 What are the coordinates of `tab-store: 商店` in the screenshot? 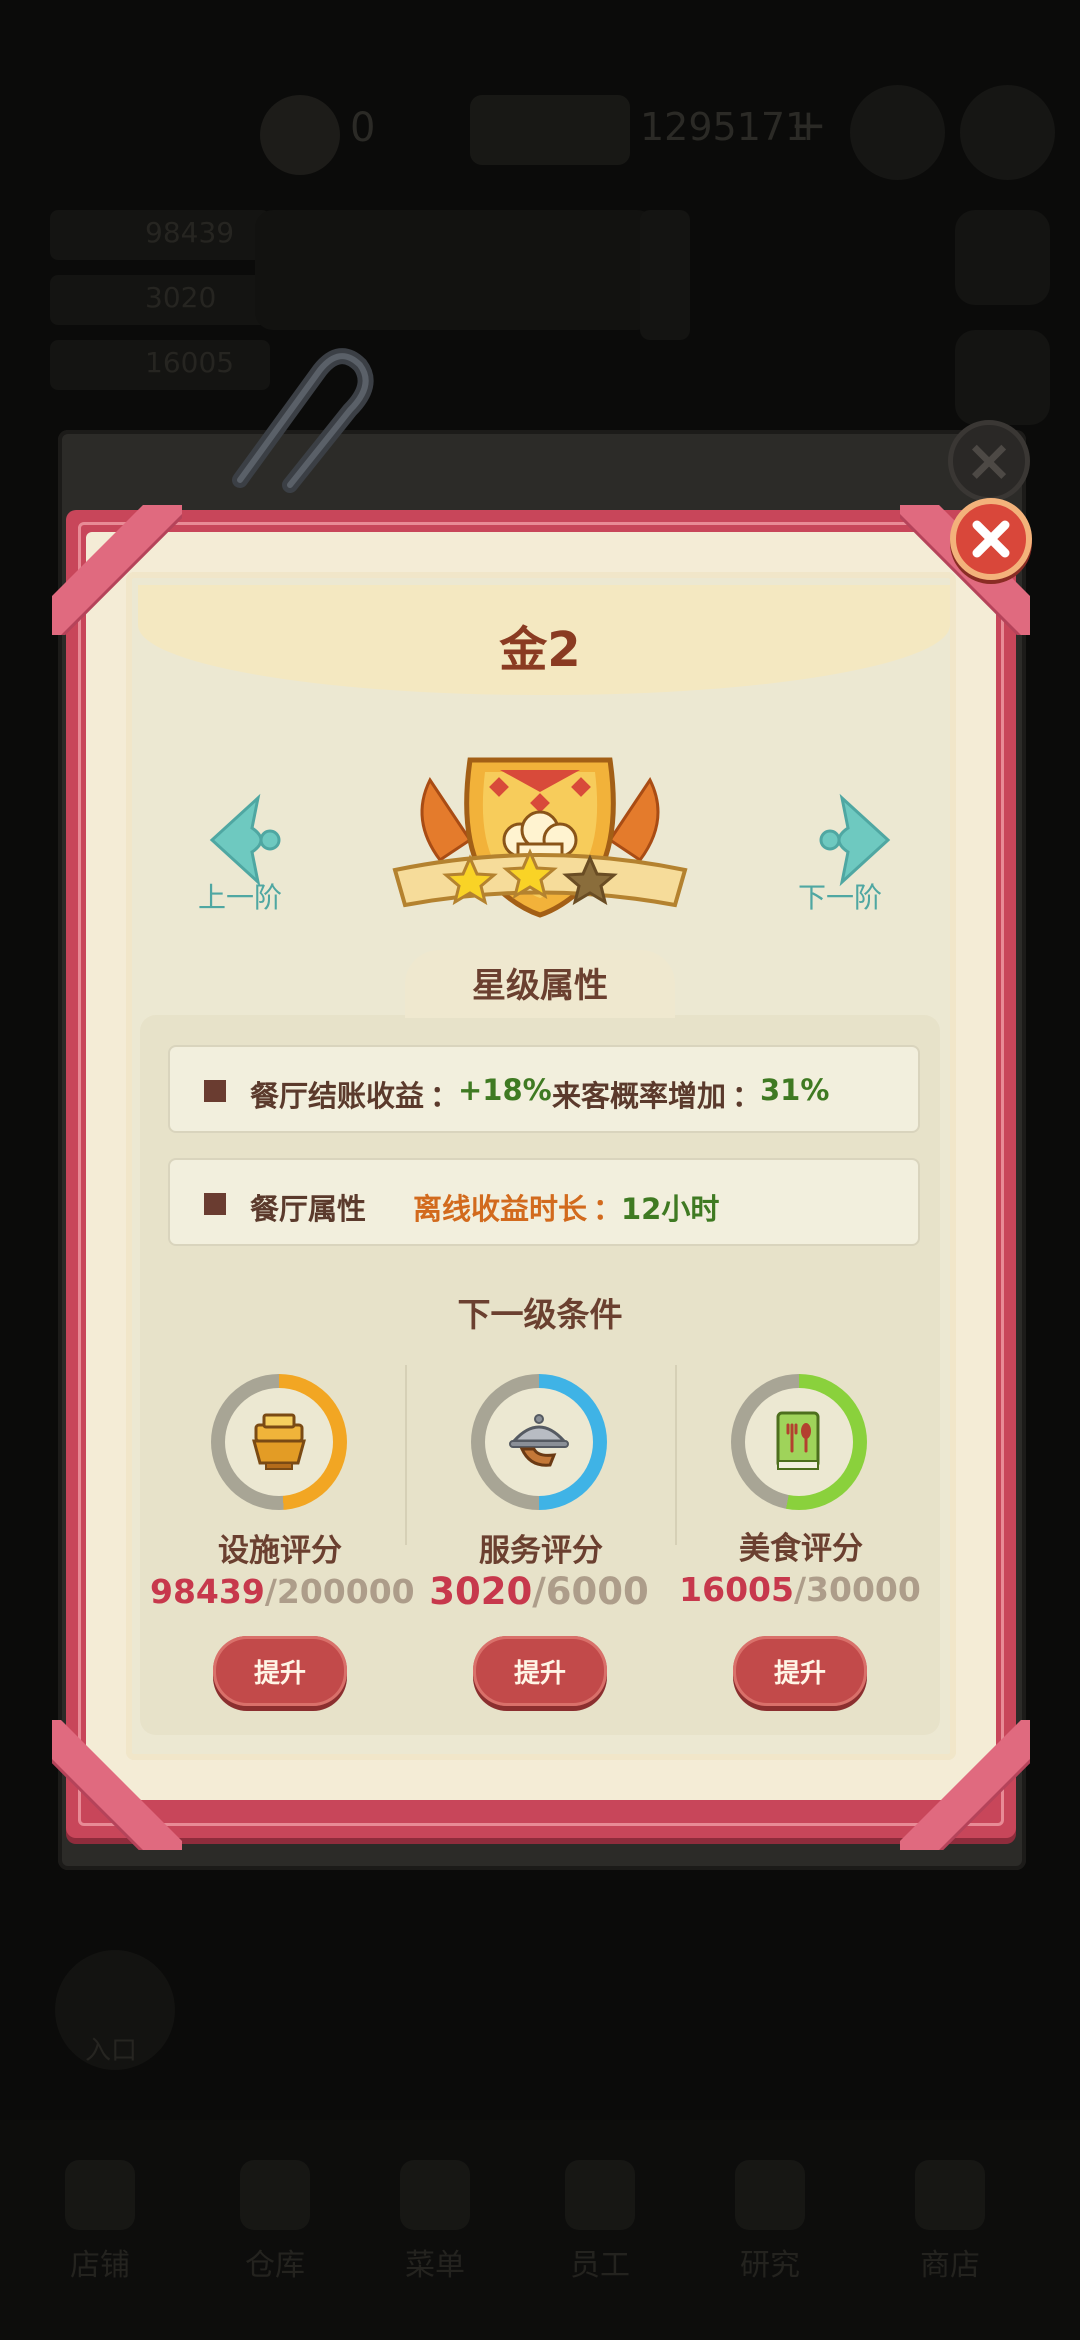 It's located at (950, 2225).